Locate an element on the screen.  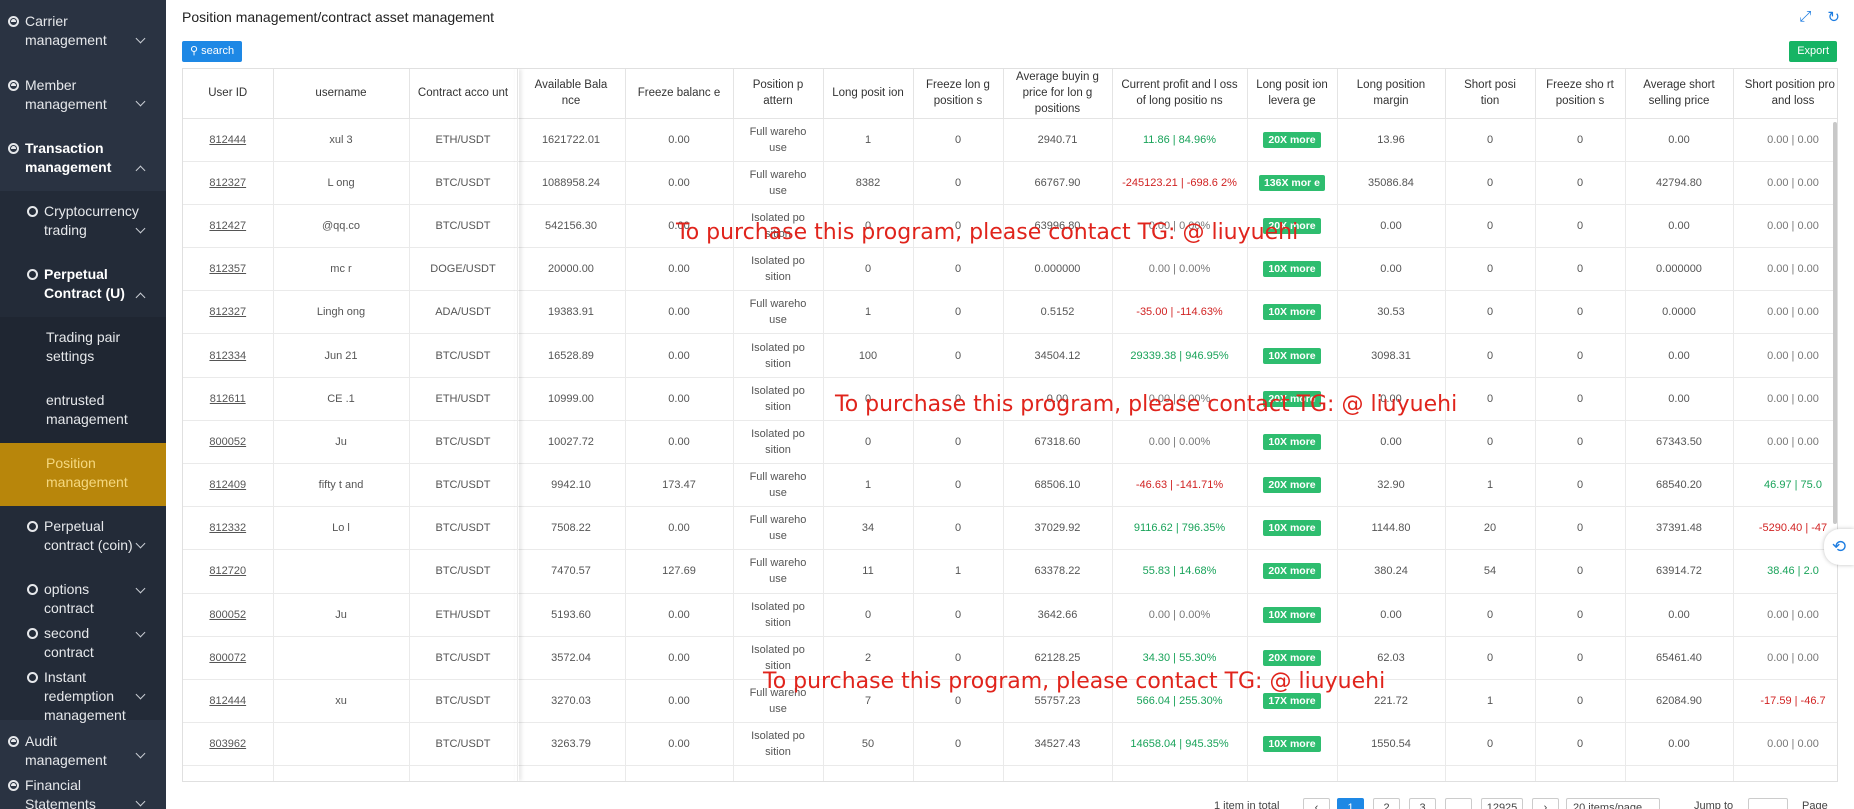
cell-uid: 812332 is located at coordinates (228, 528).